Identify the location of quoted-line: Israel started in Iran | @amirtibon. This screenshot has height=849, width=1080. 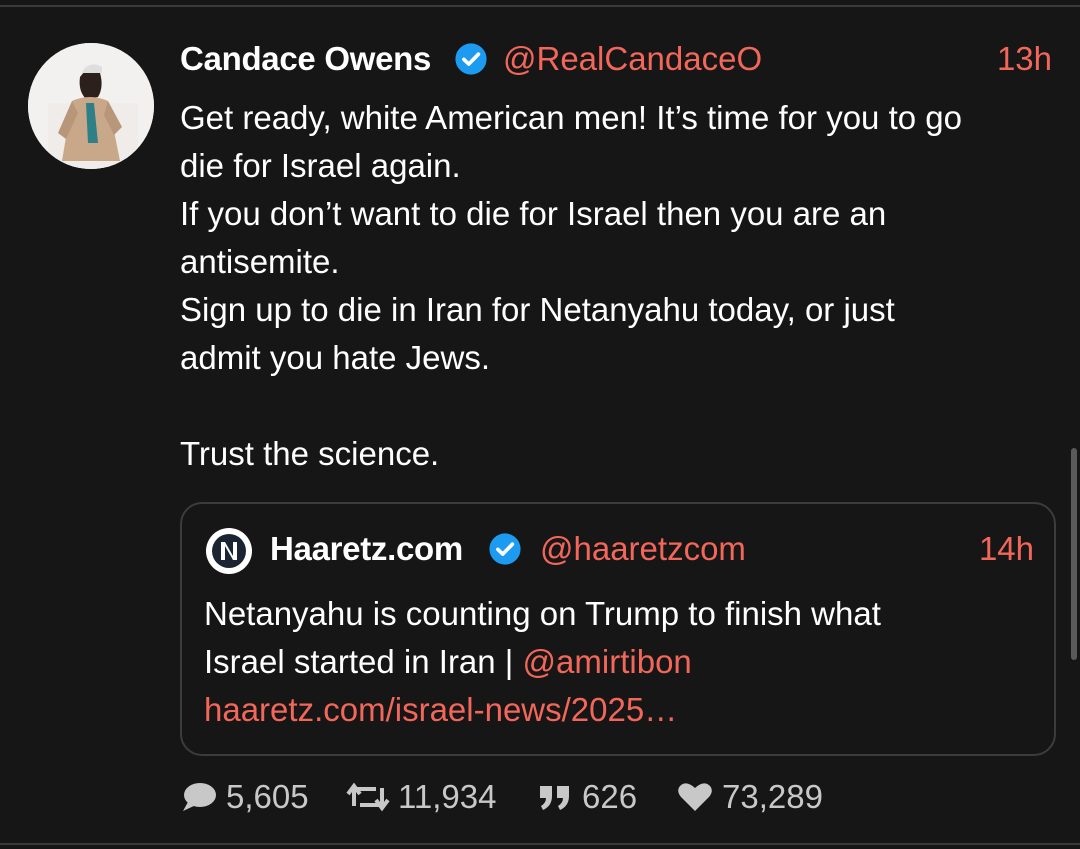
(619, 662).